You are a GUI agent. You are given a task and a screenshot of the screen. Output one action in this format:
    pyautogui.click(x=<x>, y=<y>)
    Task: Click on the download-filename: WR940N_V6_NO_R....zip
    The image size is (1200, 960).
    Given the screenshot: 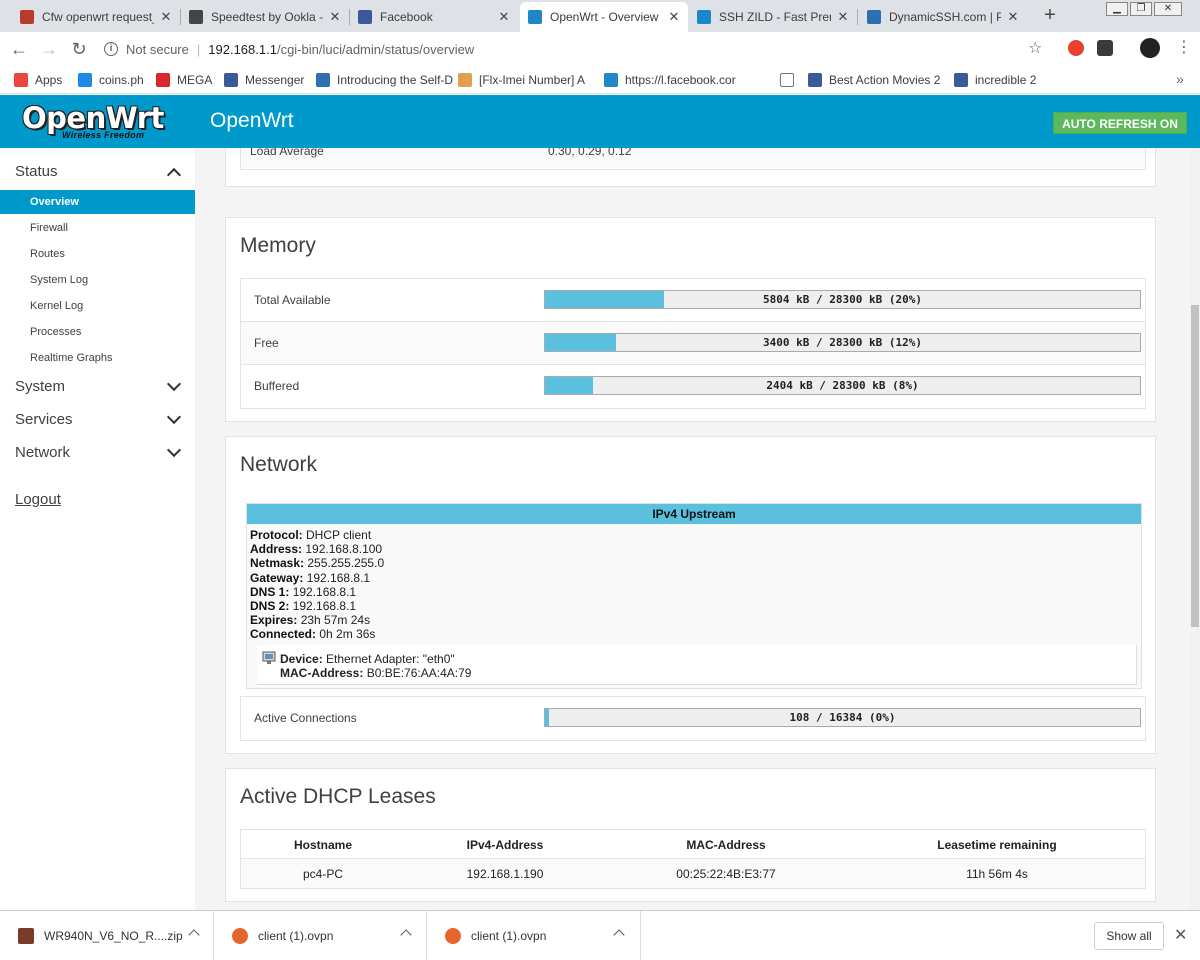 What is the action you would take?
    pyautogui.click(x=113, y=936)
    